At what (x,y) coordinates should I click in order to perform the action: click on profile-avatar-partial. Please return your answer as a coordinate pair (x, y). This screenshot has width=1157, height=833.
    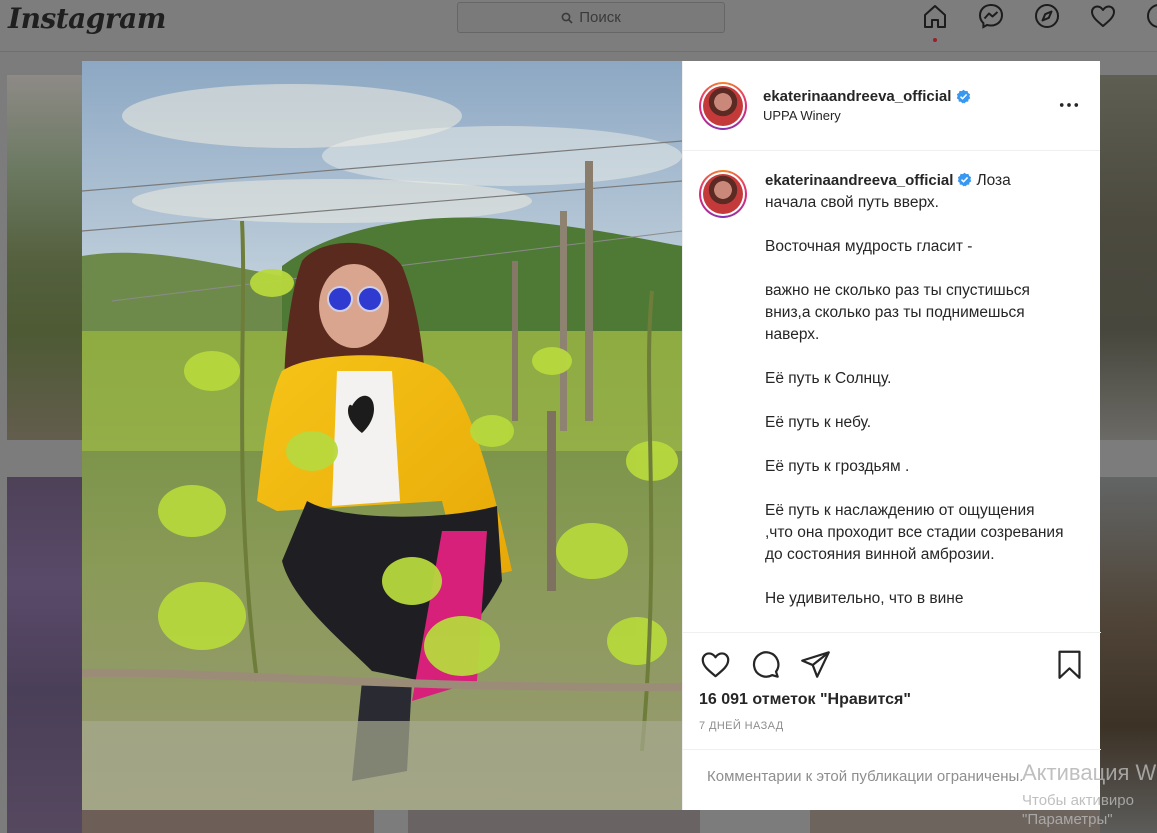
    Looking at the image, I should click on (1151, 16).